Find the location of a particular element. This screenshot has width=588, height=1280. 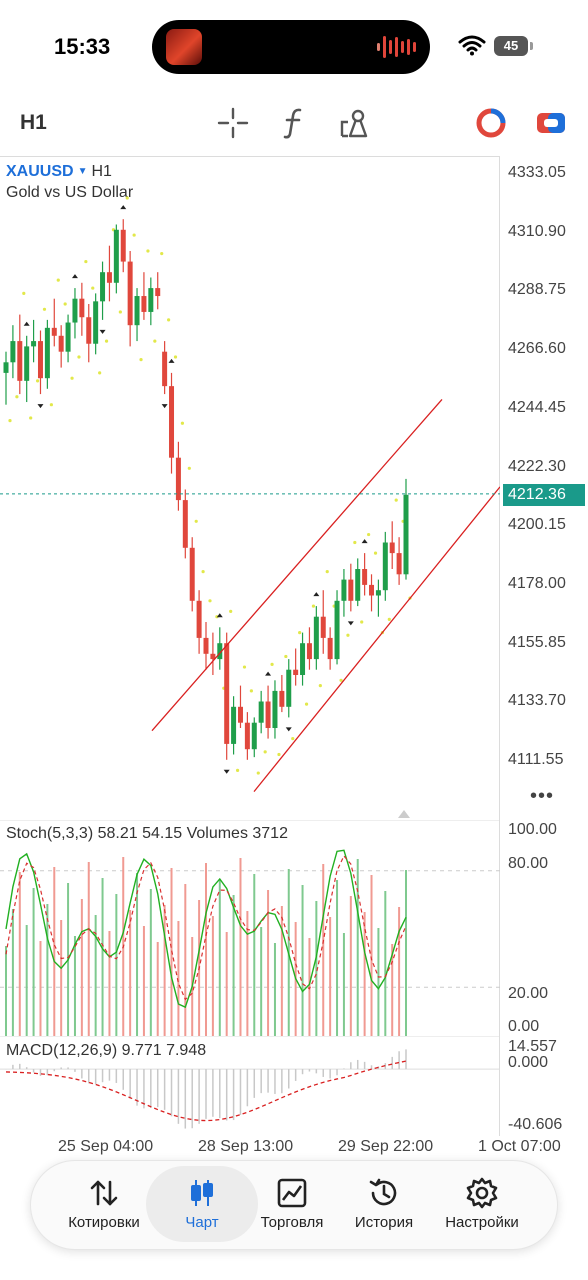

scroll-marker-icon is located at coordinates (404, 814).